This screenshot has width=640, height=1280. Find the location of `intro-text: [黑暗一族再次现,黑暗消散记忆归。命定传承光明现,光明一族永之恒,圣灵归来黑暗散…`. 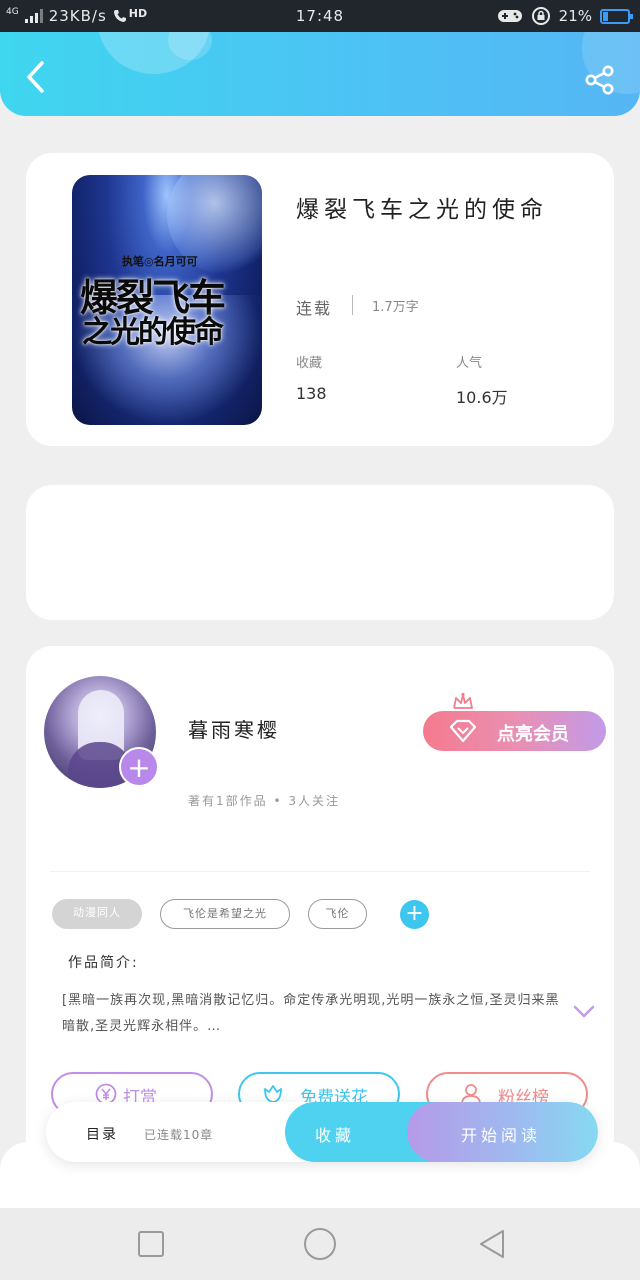

intro-text: [黑暗一族再次现,黑暗消散记忆归。命定传承光明现,光明一族永之恒,圣灵归来黑暗散… is located at coordinates (311, 1013).